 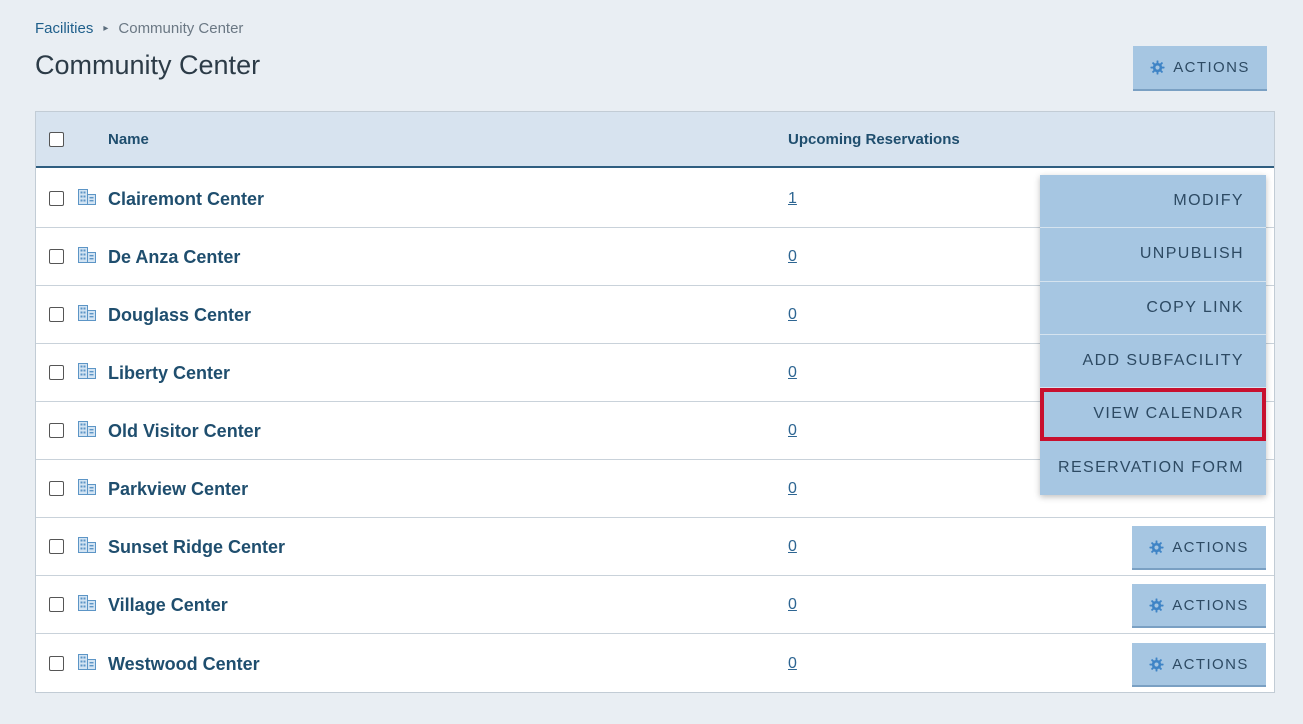 What do you see at coordinates (792, 199) in the screenshot?
I see `upcoming-reservations-link: 1` at bounding box center [792, 199].